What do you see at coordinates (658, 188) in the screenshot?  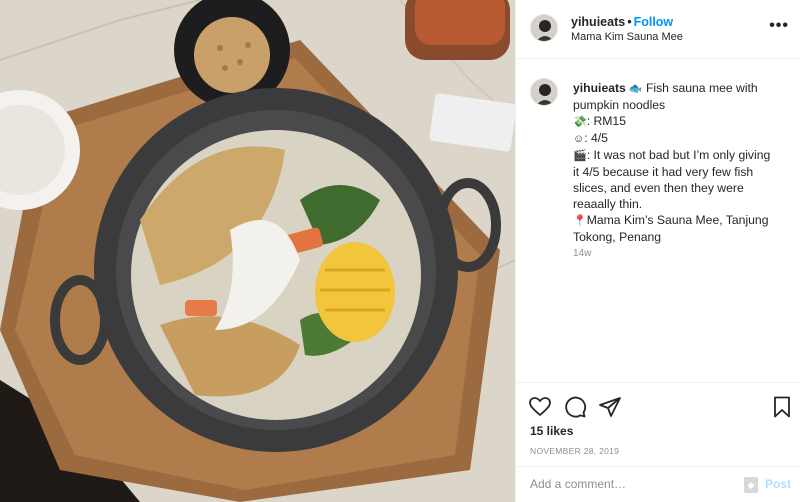 I see `caption-line-7: slices, and even then they were` at bounding box center [658, 188].